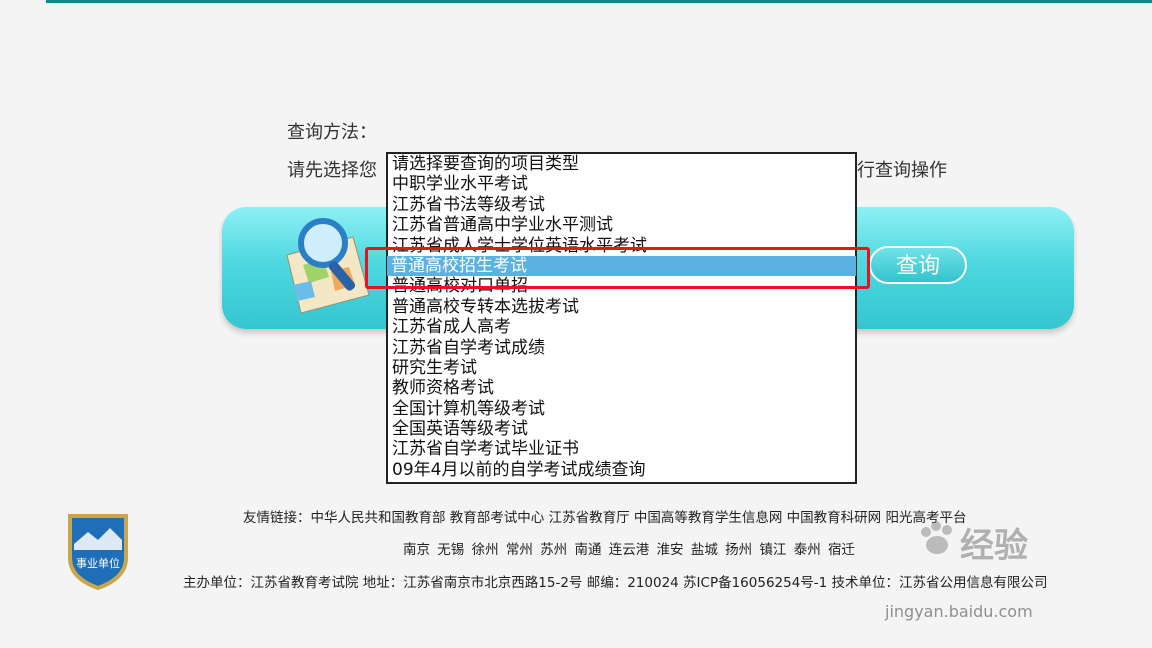  I want to click on city-links: 南京 无锡 徐州 常州 苏州 南通 连云港 淮安 盐城 扬州 镇江 泰州 宿迁, so click(629, 548).